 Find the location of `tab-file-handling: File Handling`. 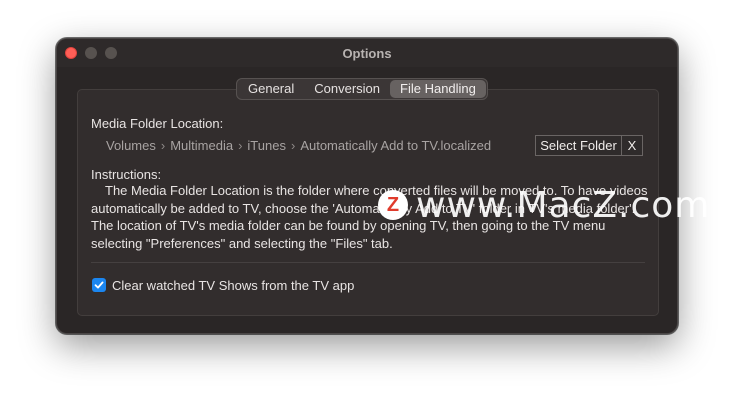

tab-file-handling: File Handling is located at coordinates (438, 89).